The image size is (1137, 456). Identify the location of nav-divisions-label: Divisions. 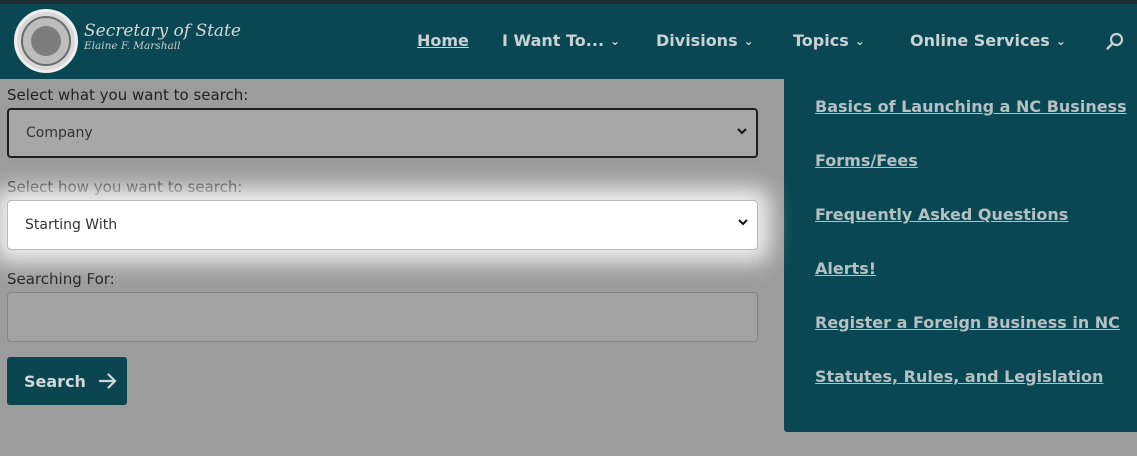
(697, 40).